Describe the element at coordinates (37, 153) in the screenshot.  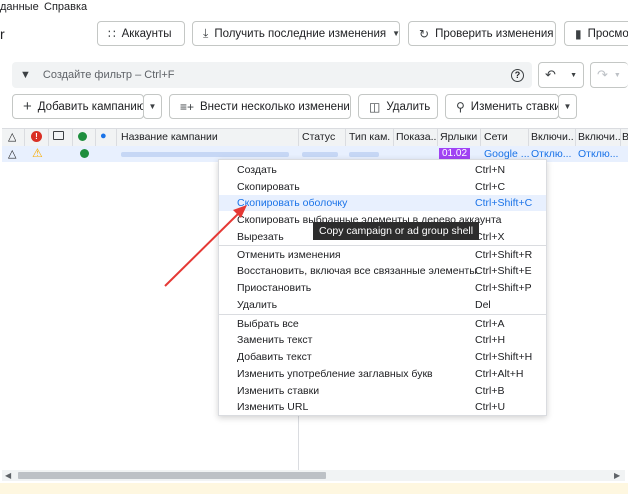
I see `warning-icon: ⚠` at that location.